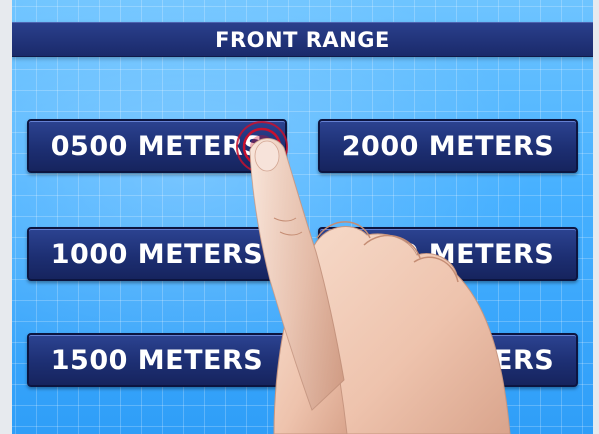 The height and width of the screenshot is (434, 599). I want to click on range-0500-button: 0500 METERS, so click(157, 146).